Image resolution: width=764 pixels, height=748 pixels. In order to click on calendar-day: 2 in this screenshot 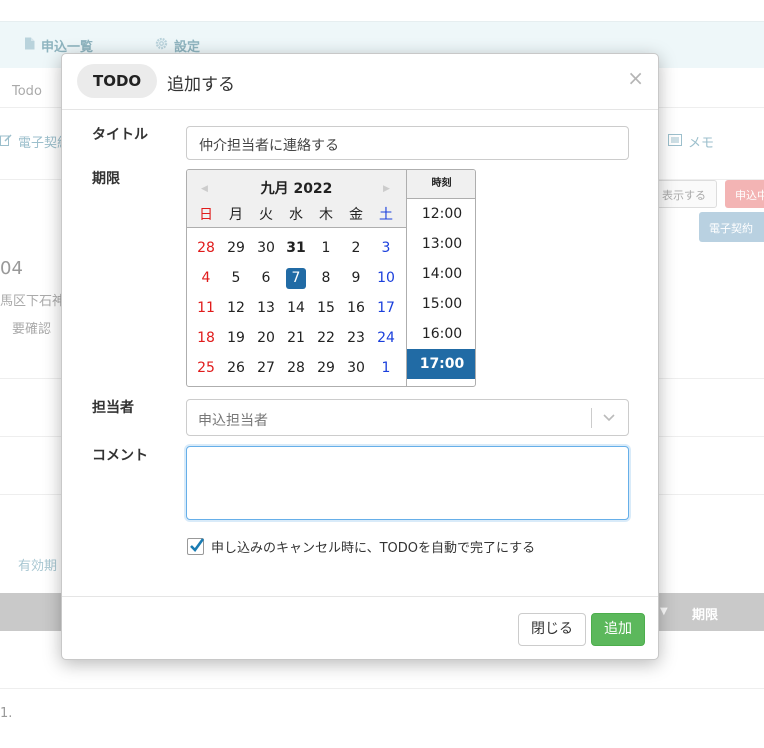, I will do `click(356, 248)`.